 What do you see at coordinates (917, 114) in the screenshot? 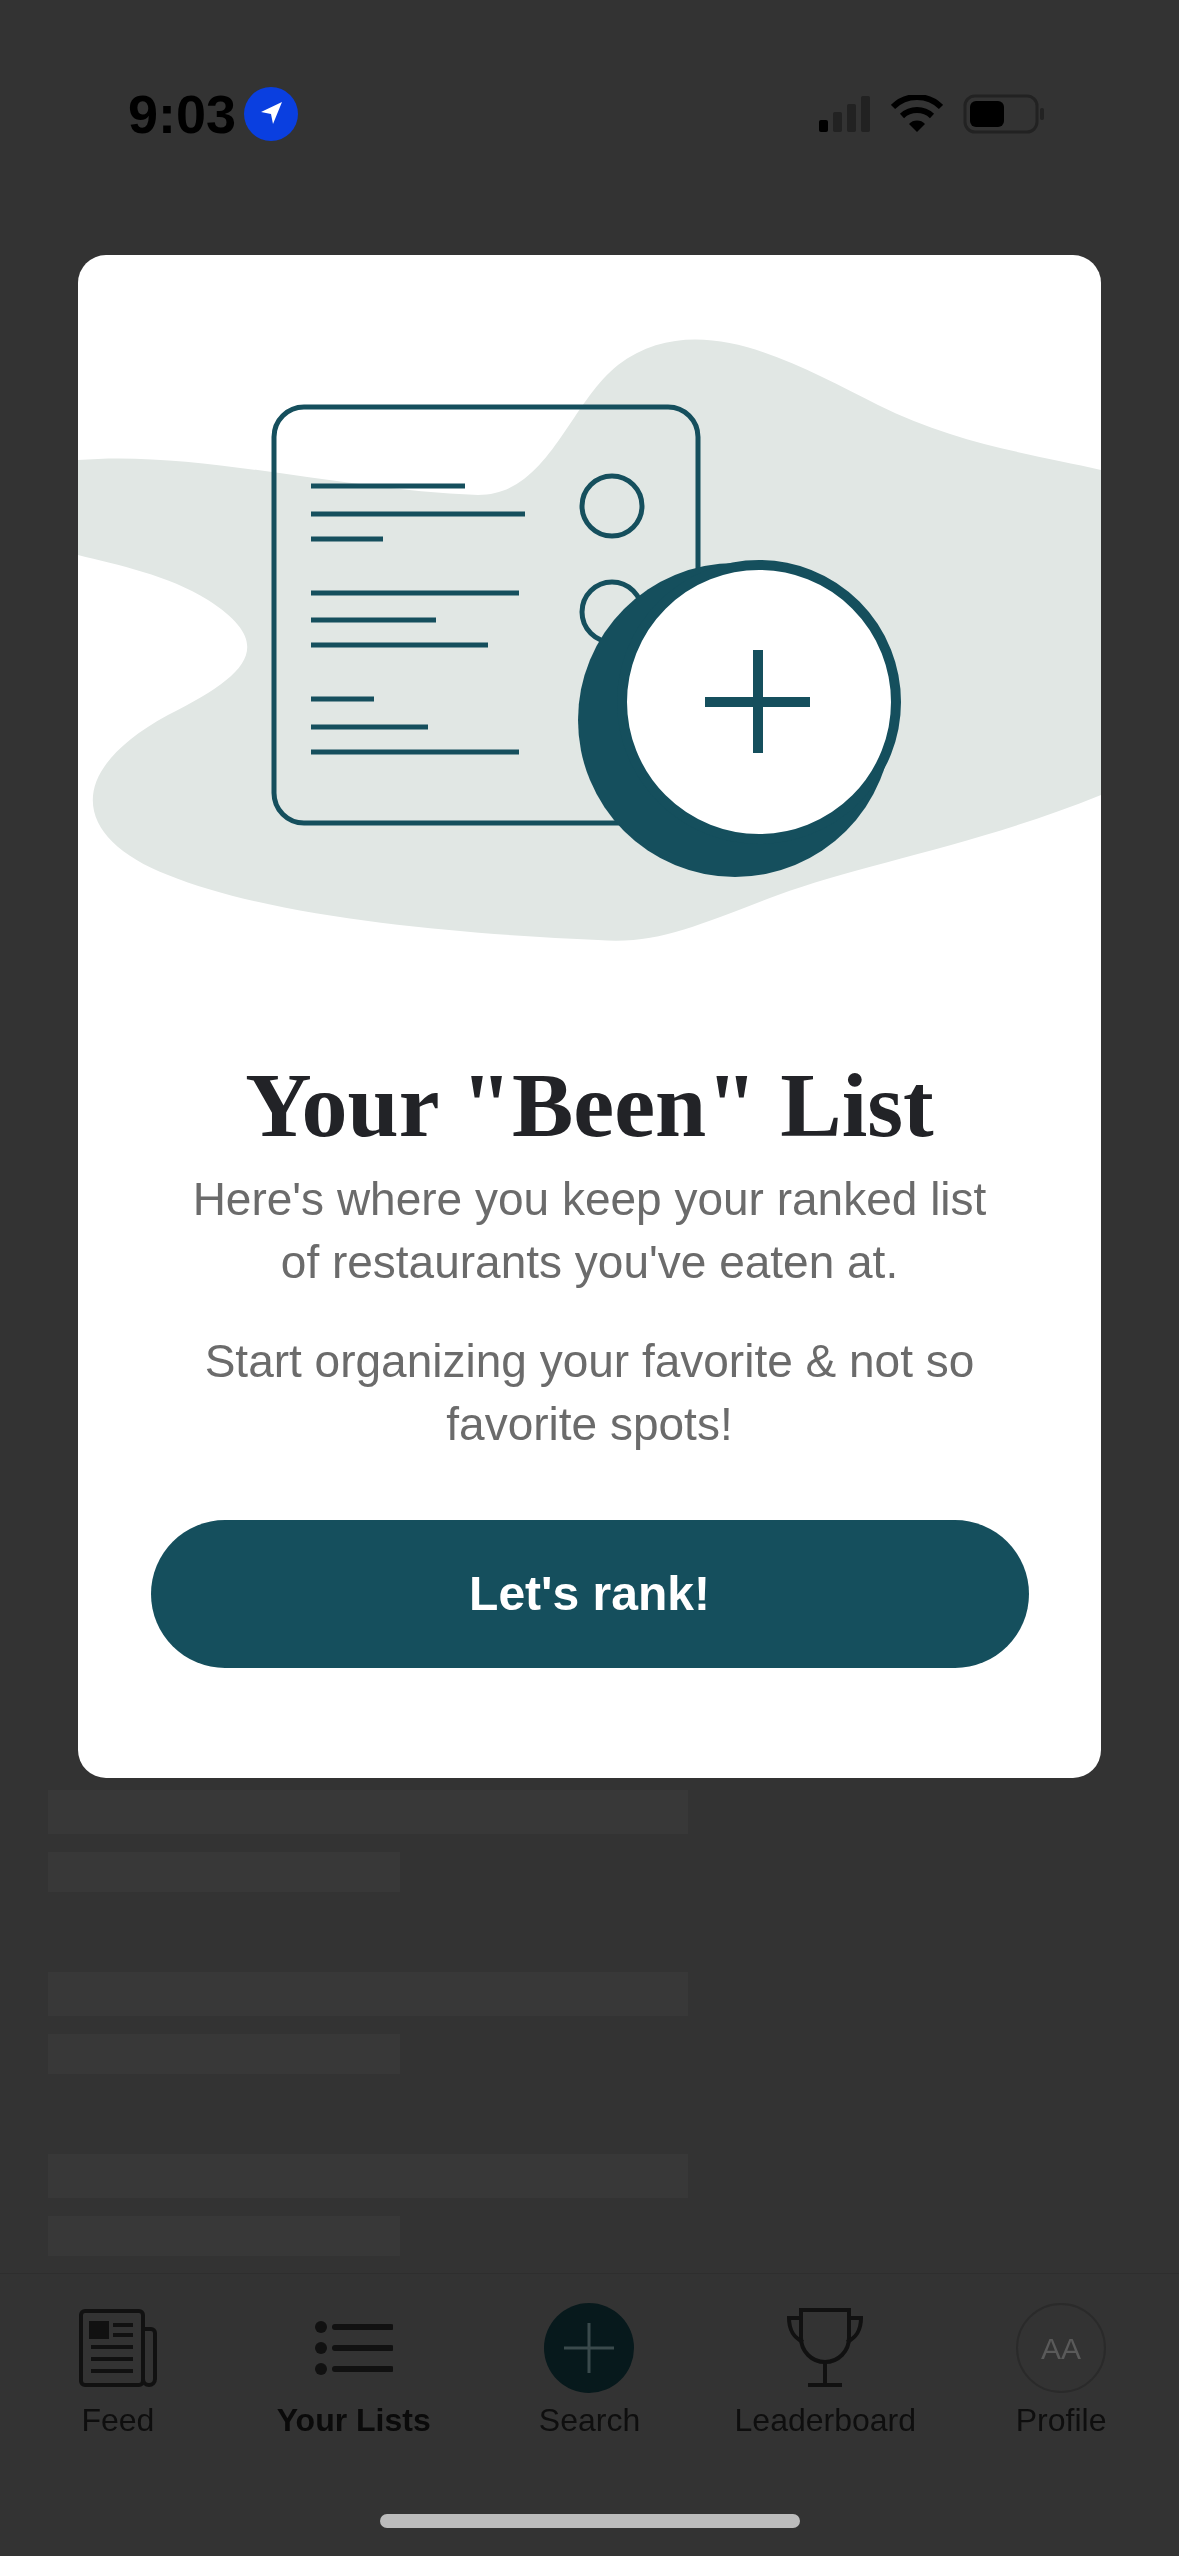
I see `wifi-icon` at bounding box center [917, 114].